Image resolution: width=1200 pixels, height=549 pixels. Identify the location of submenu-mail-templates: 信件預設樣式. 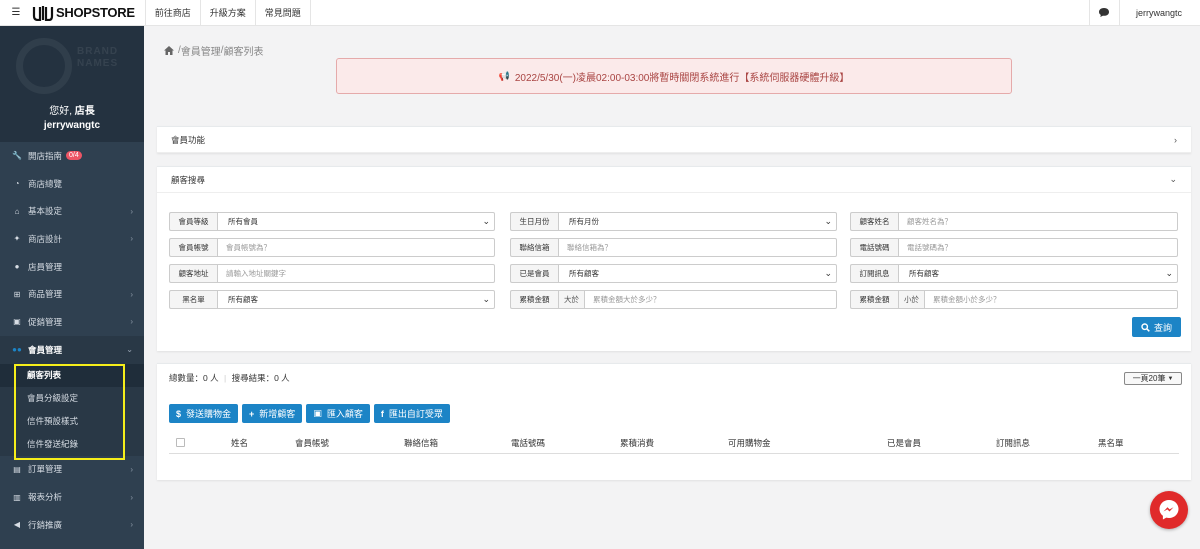
(72, 421).